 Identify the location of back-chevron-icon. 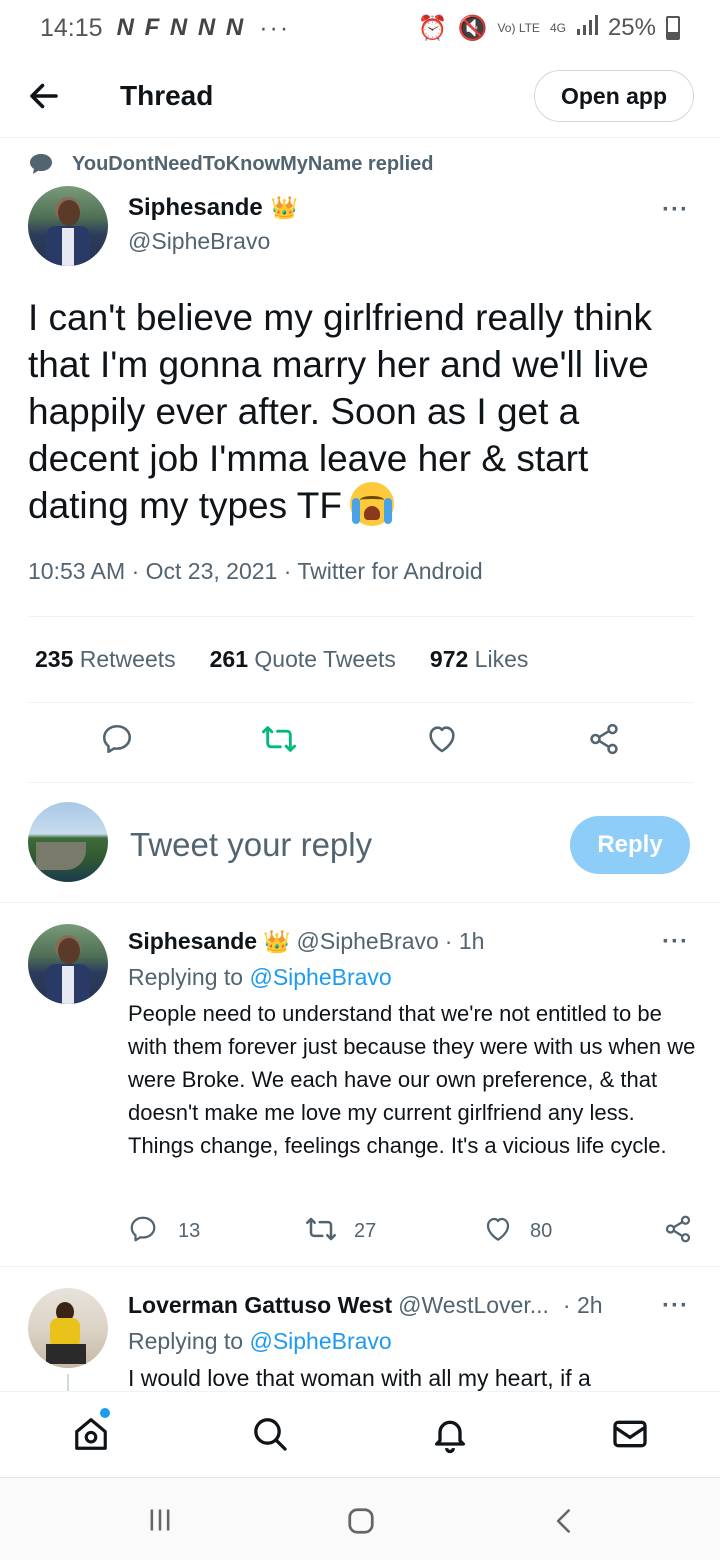
(564, 1521).